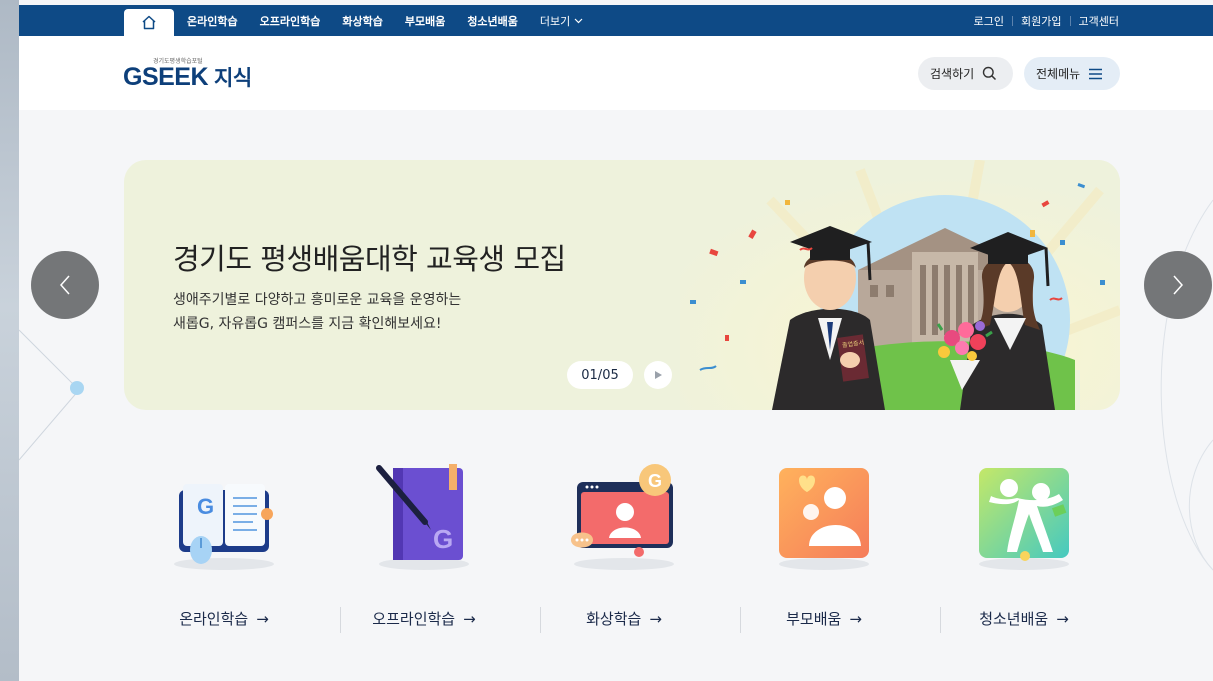  I want to click on outer-background, so click(9, 340).